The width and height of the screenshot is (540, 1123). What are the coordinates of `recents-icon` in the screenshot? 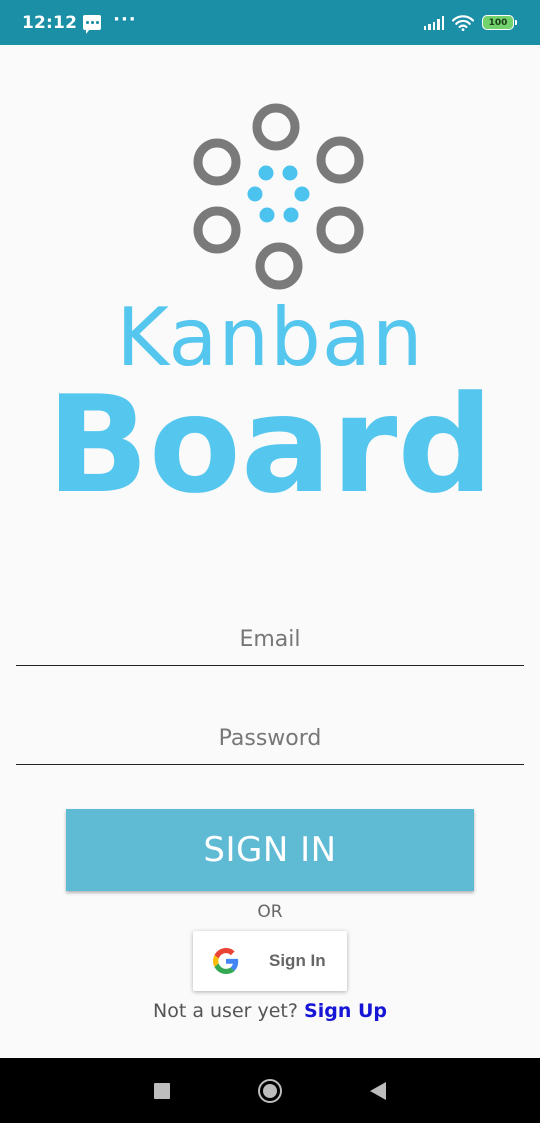 It's located at (162, 1090).